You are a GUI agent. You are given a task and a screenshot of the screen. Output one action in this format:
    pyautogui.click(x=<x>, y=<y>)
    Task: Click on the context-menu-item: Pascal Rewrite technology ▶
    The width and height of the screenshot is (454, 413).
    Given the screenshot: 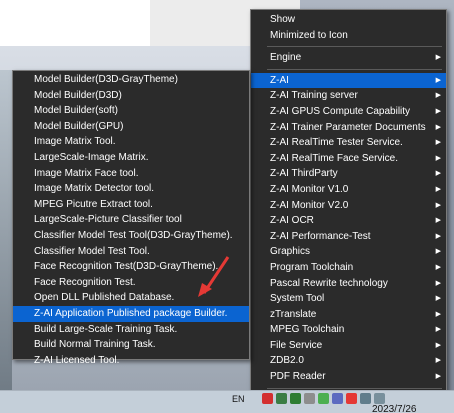 What is the action you would take?
    pyautogui.click(x=348, y=284)
    